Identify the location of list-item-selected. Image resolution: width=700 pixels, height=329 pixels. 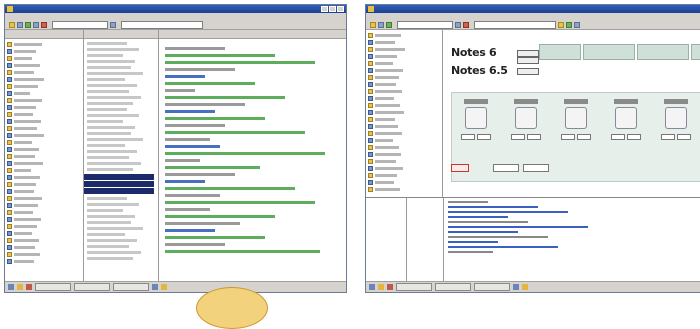
(119, 184).